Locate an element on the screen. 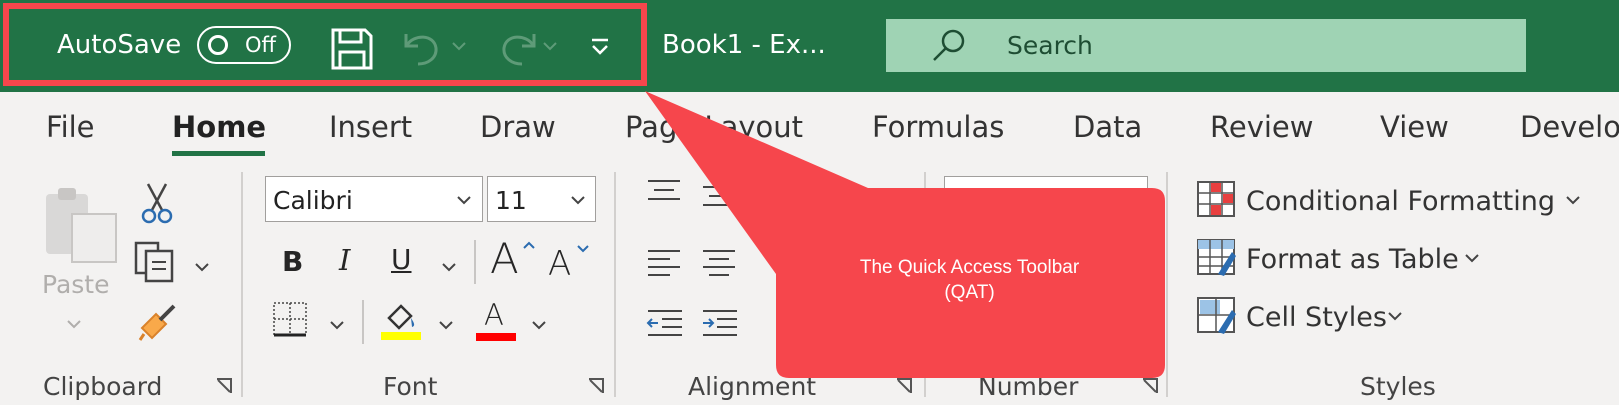 The image size is (1619, 405). callout-line-1: The Quick Access Toolbar is located at coordinates (969, 267).